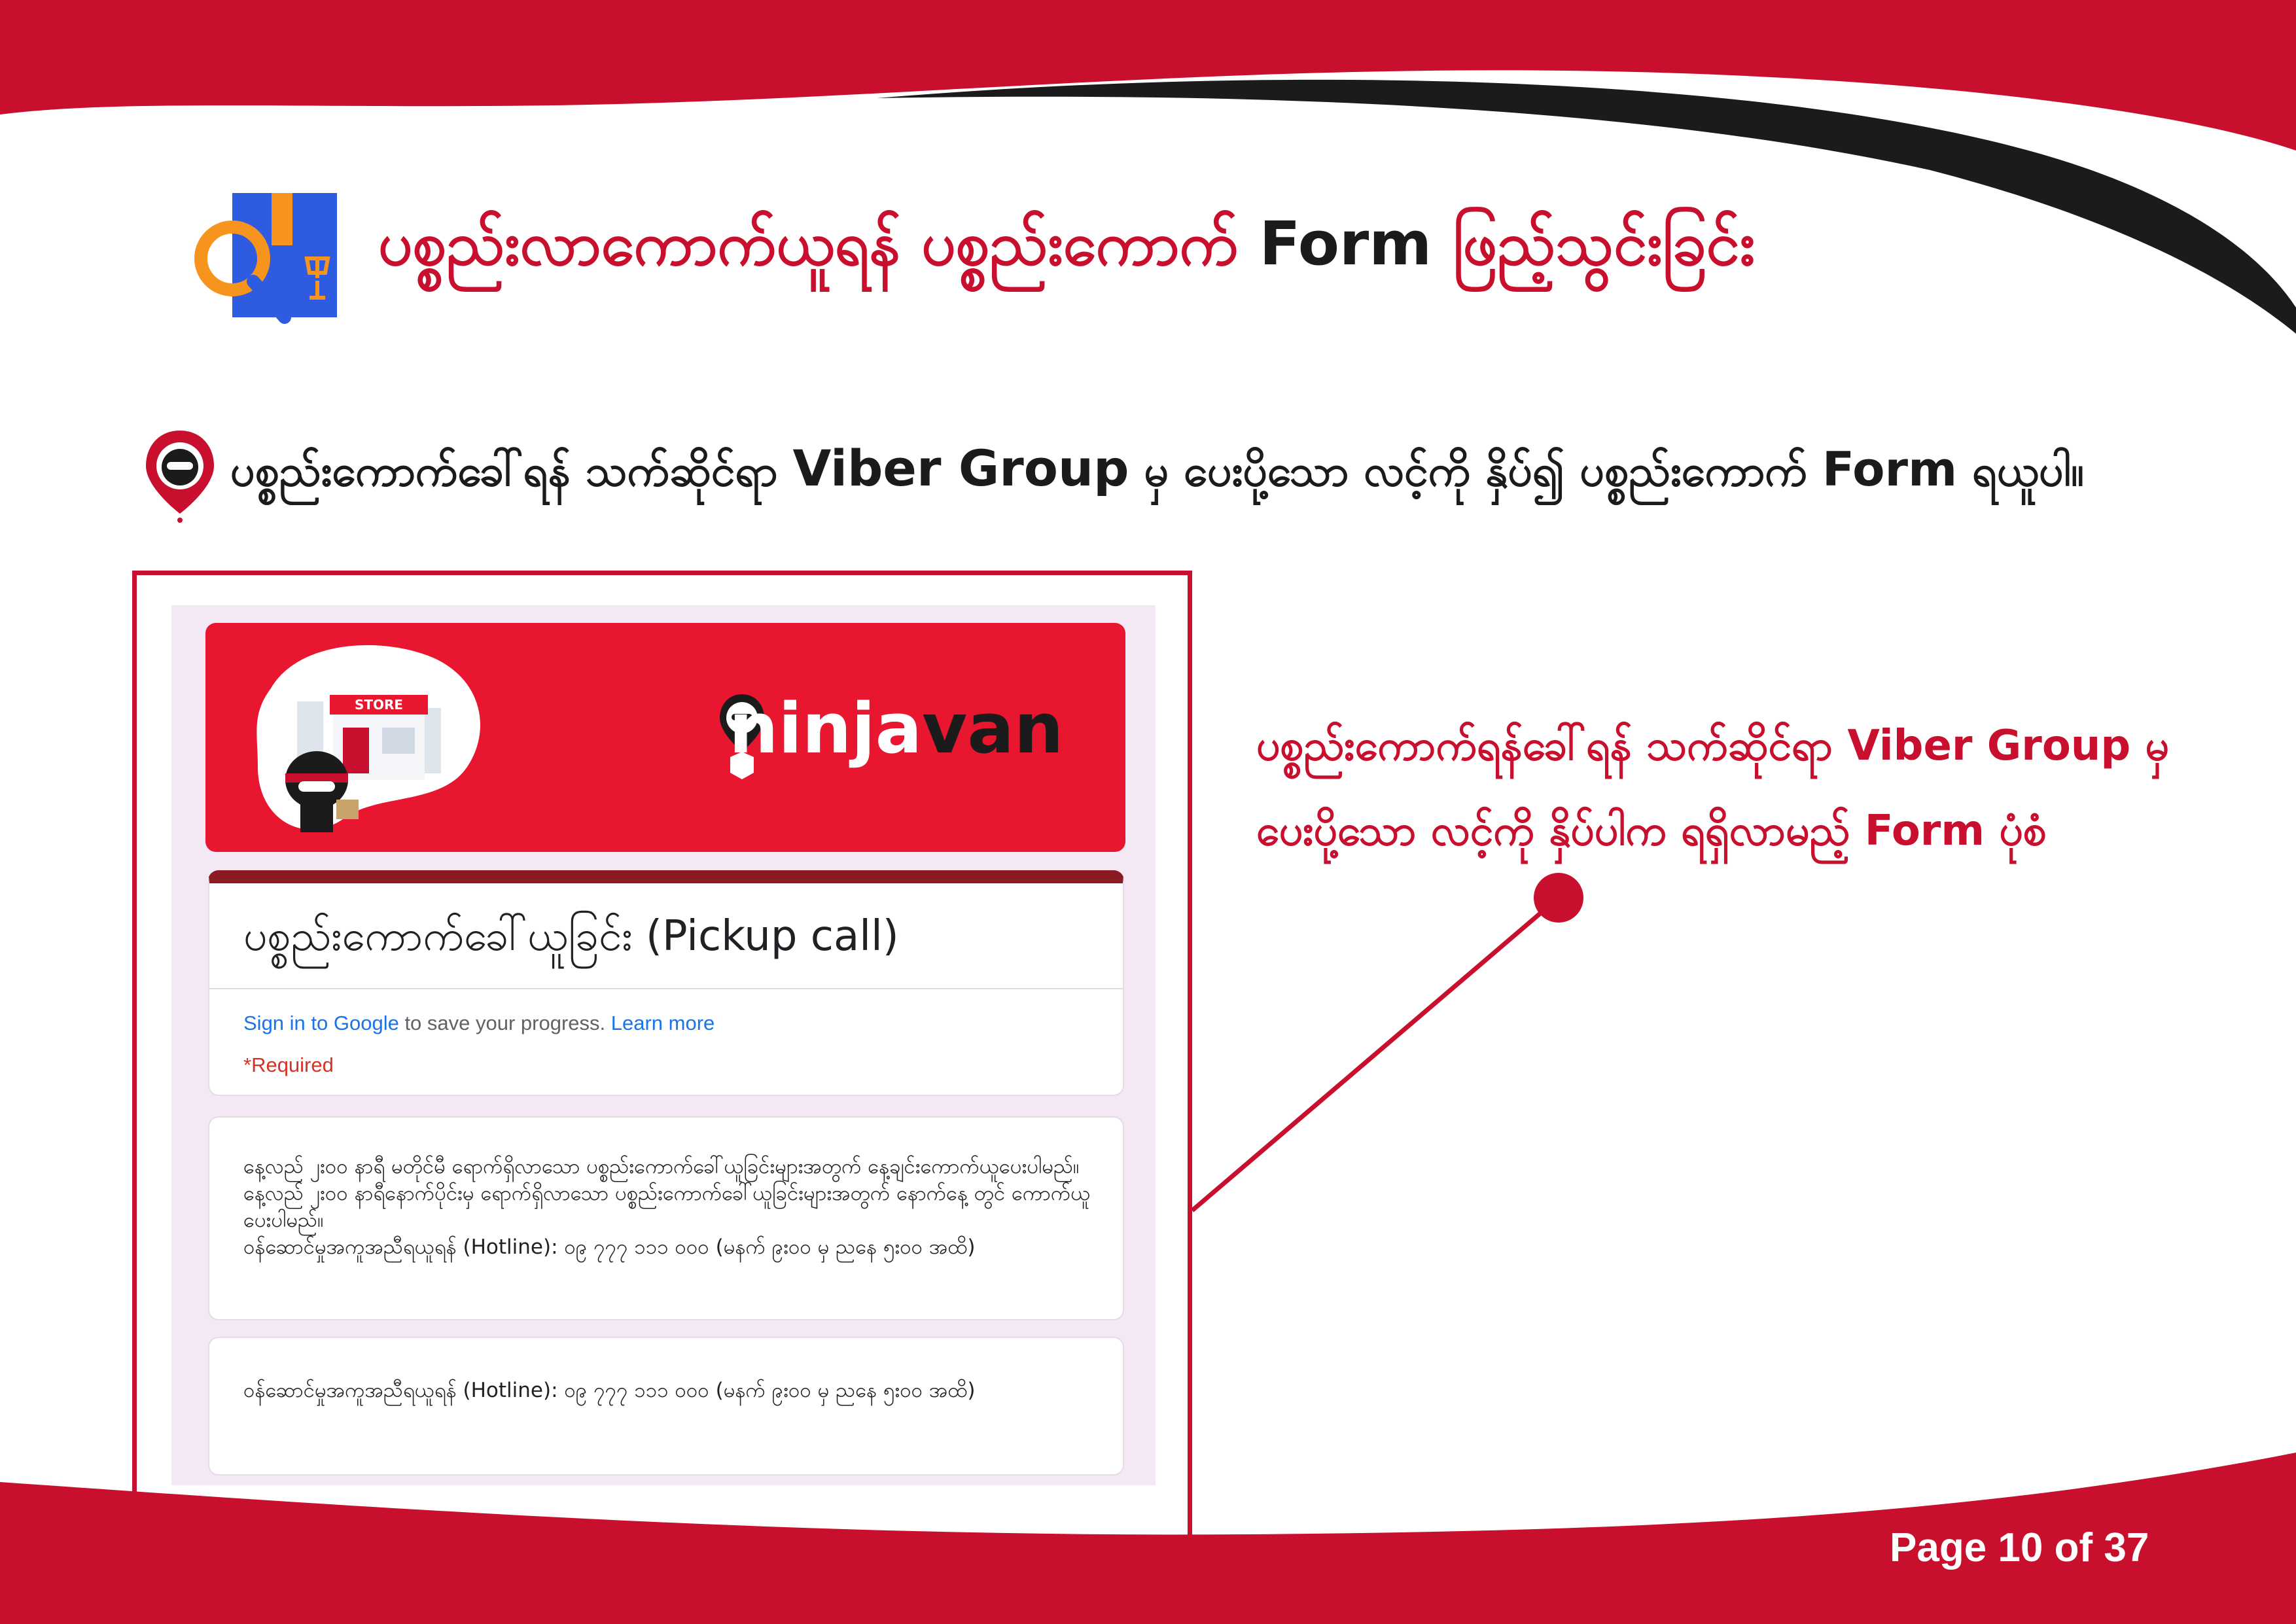 This screenshot has height=1624, width=2296. I want to click on brand-part-2: van, so click(993, 728).